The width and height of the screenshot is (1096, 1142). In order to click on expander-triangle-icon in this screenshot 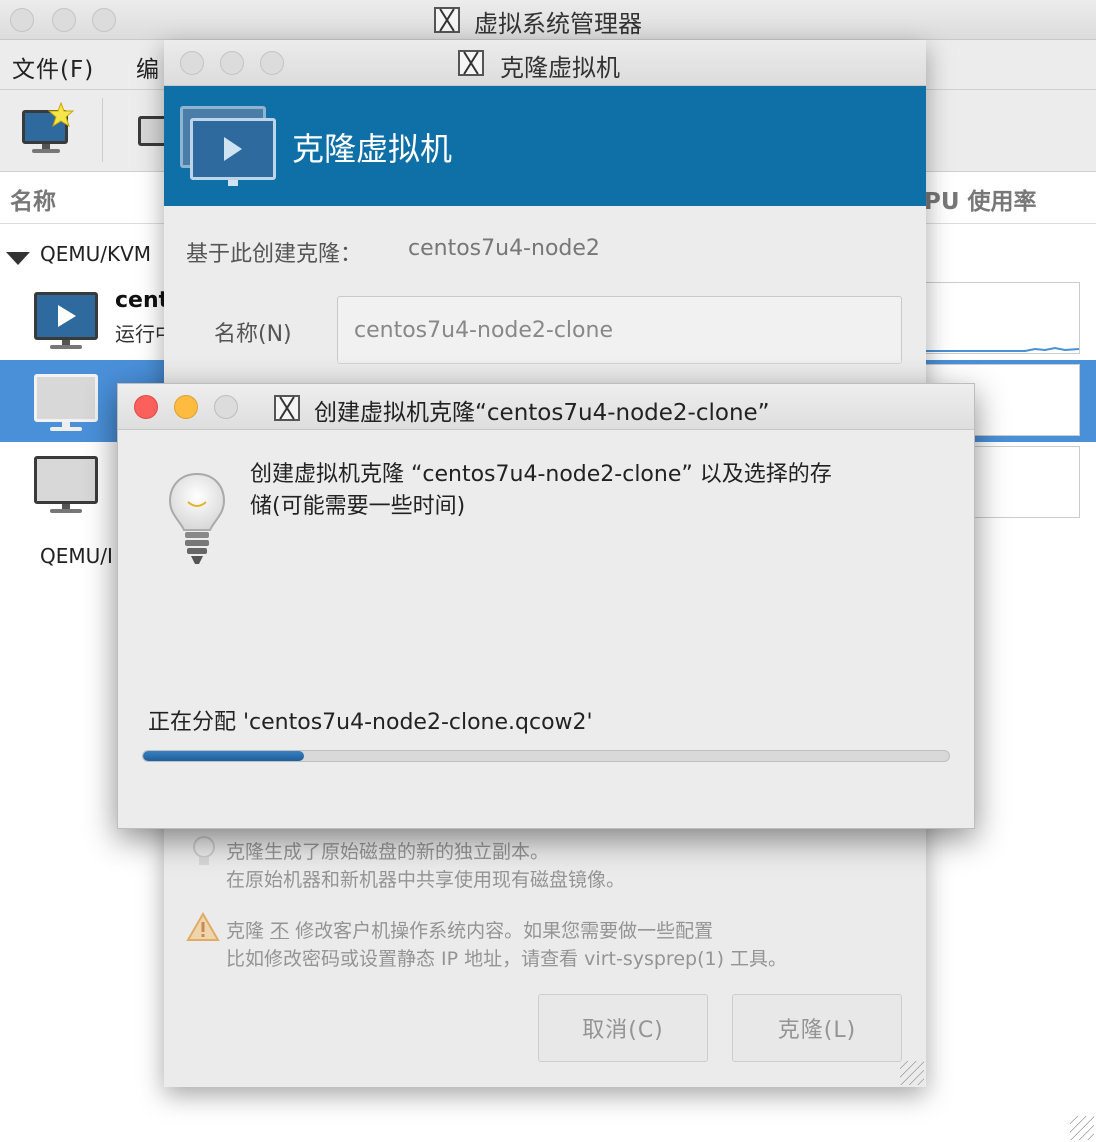, I will do `click(18, 258)`.